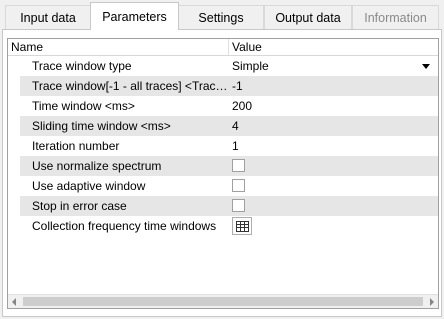 The height and width of the screenshot is (319, 444). What do you see at coordinates (223, 47) in the screenshot?
I see `grid-header: Name Value` at bounding box center [223, 47].